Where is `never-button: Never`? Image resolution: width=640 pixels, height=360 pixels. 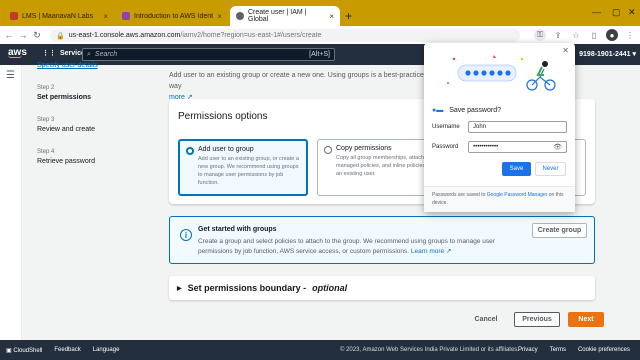 never-button: Never is located at coordinates (550, 169).